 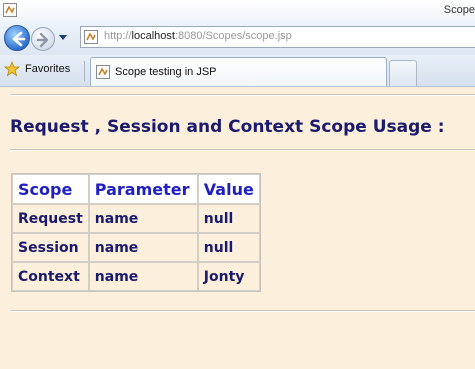 I want to click on horizontal-rule-middle, so click(x=242, y=150).